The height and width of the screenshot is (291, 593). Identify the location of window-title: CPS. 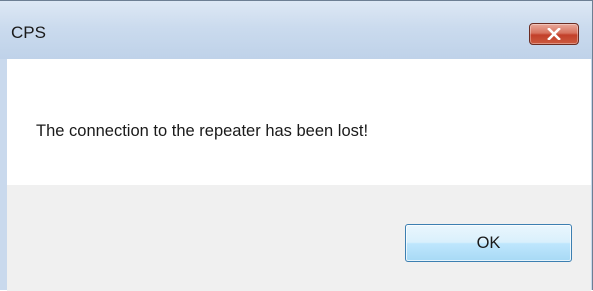
(28, 32).